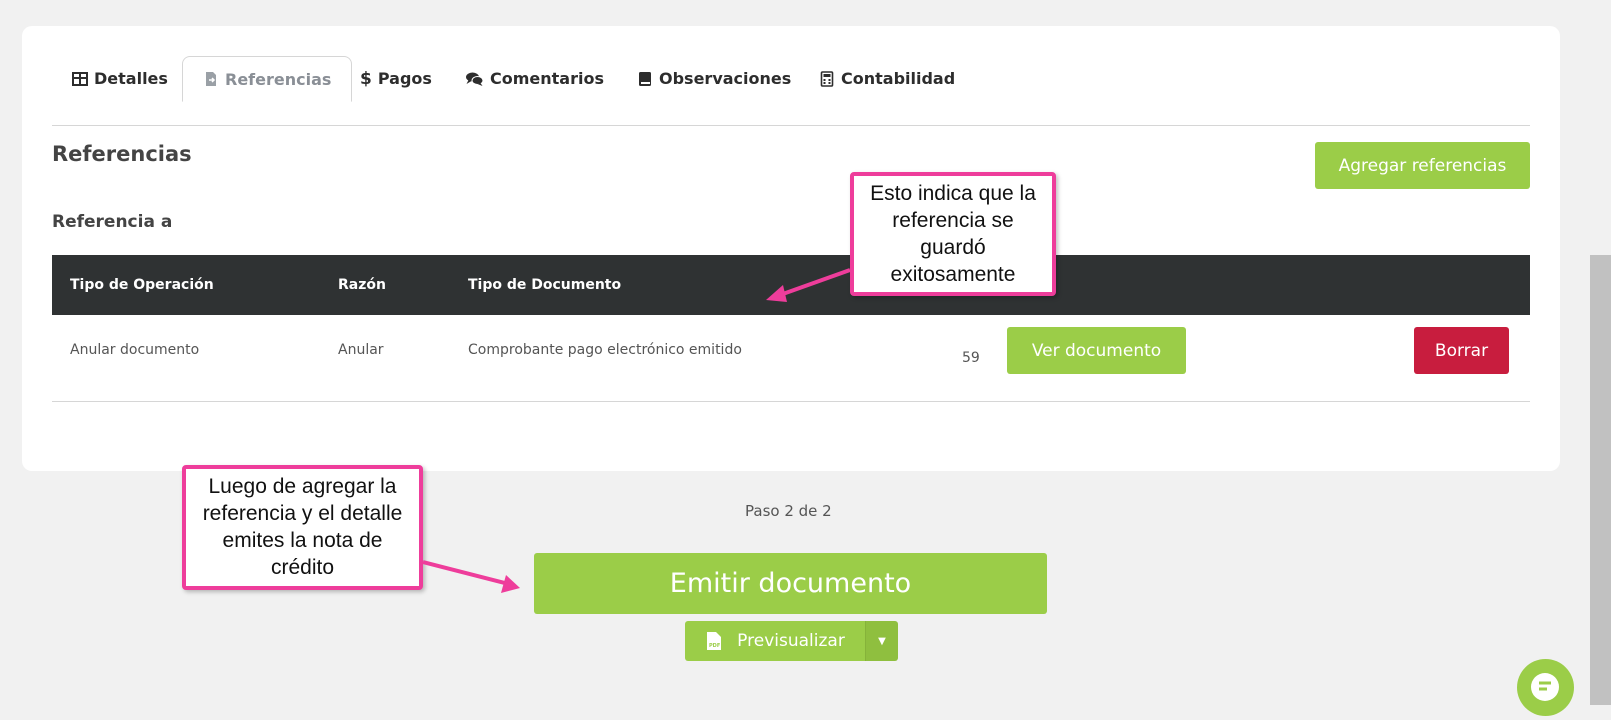 Image resolution: width=1611 pixels, height=720 pixels. Describe the element at coordinates (545, 285) in the screenshot. I see `column-header: Tipo de Documento` at that location.